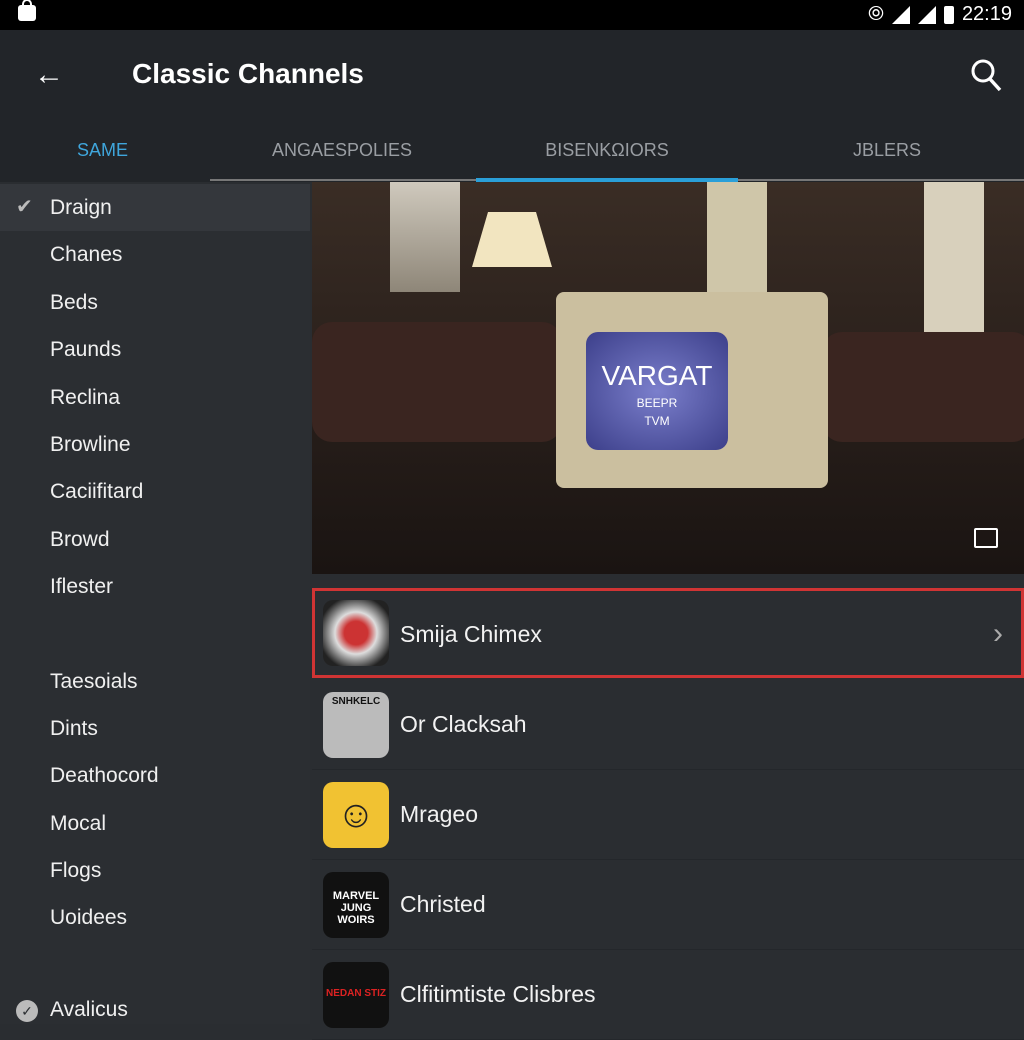 The image size is (1024, 1040). Describe the element at coordinates (27, 10) in the screenshot. I see `lock-icon` at that location.